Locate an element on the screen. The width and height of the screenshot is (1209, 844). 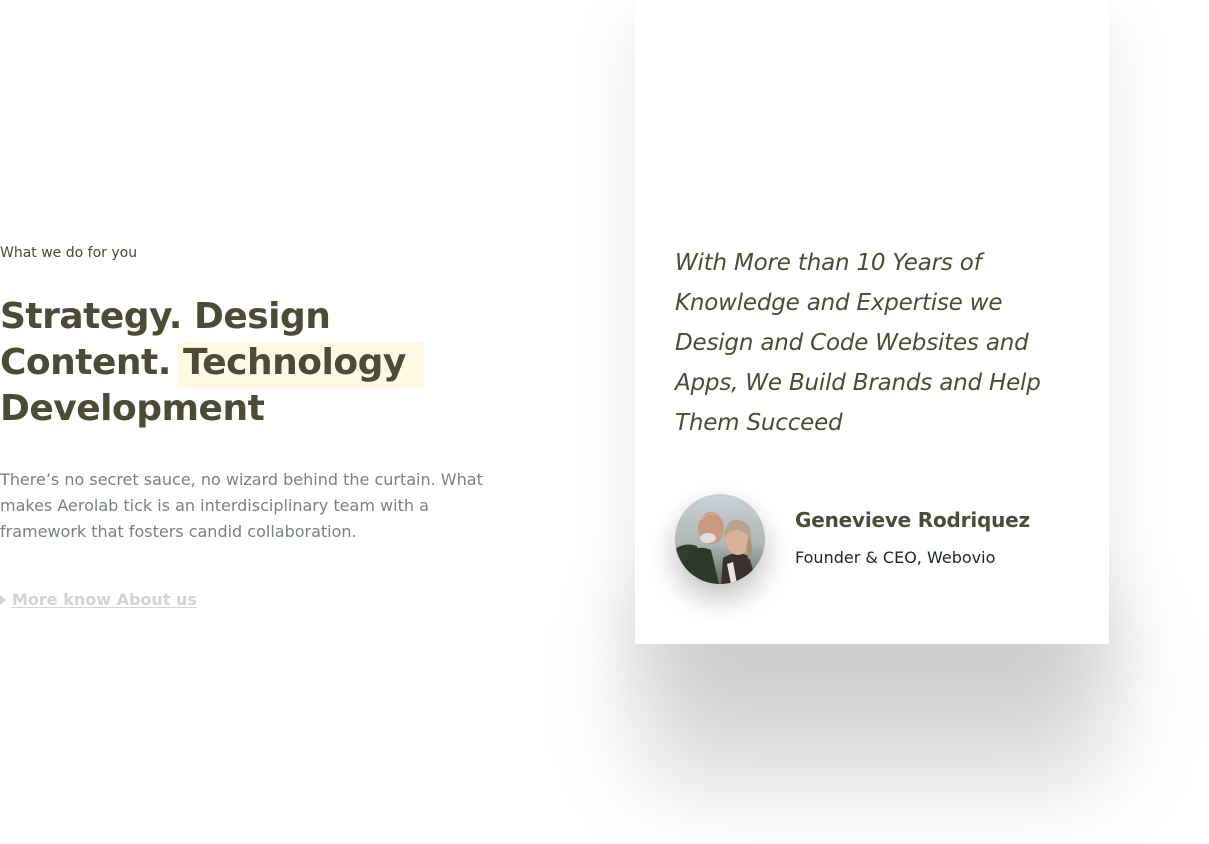
headline-highlight: Technology is located at coordinates (300, 364).